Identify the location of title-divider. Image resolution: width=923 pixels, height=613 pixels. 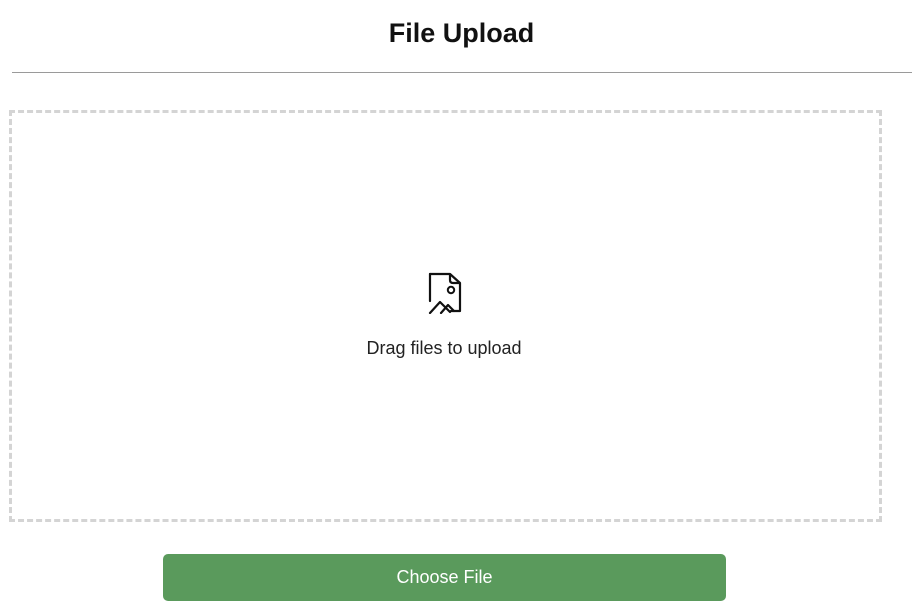
(462, 72).